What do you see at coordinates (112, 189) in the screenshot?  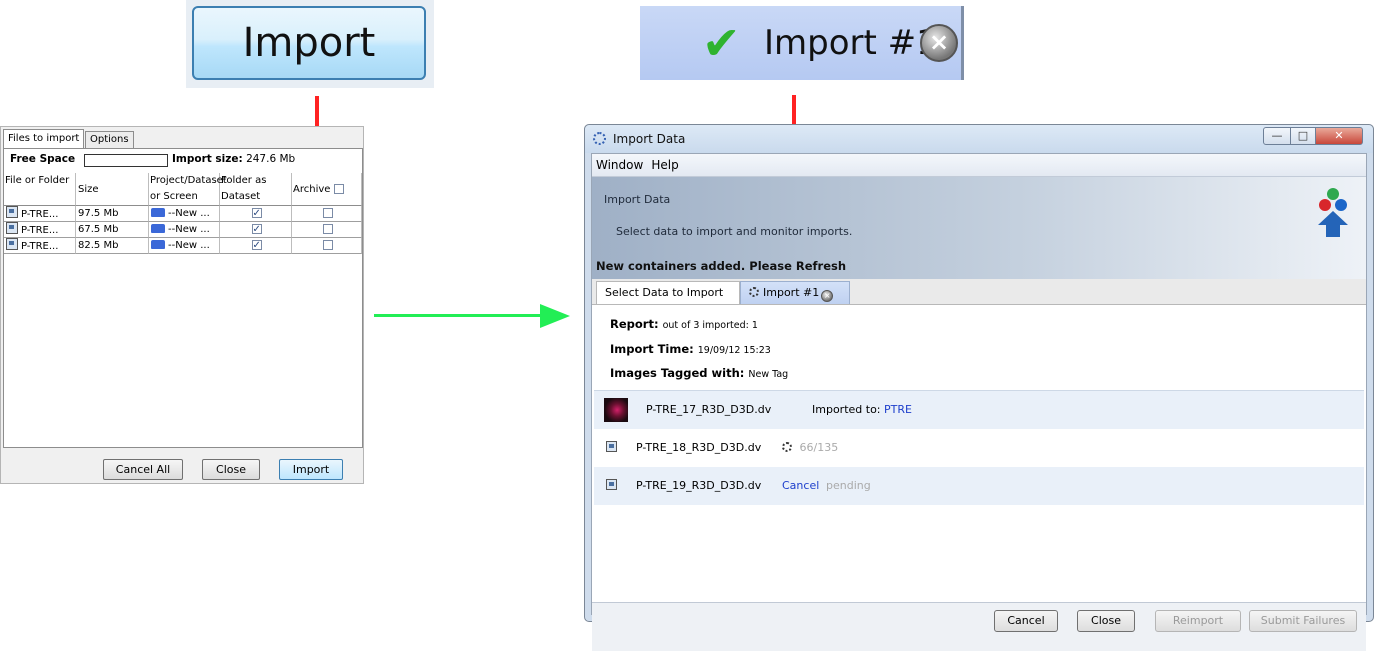 I see `column-header-size: Size` at bounding box center [112, 189].